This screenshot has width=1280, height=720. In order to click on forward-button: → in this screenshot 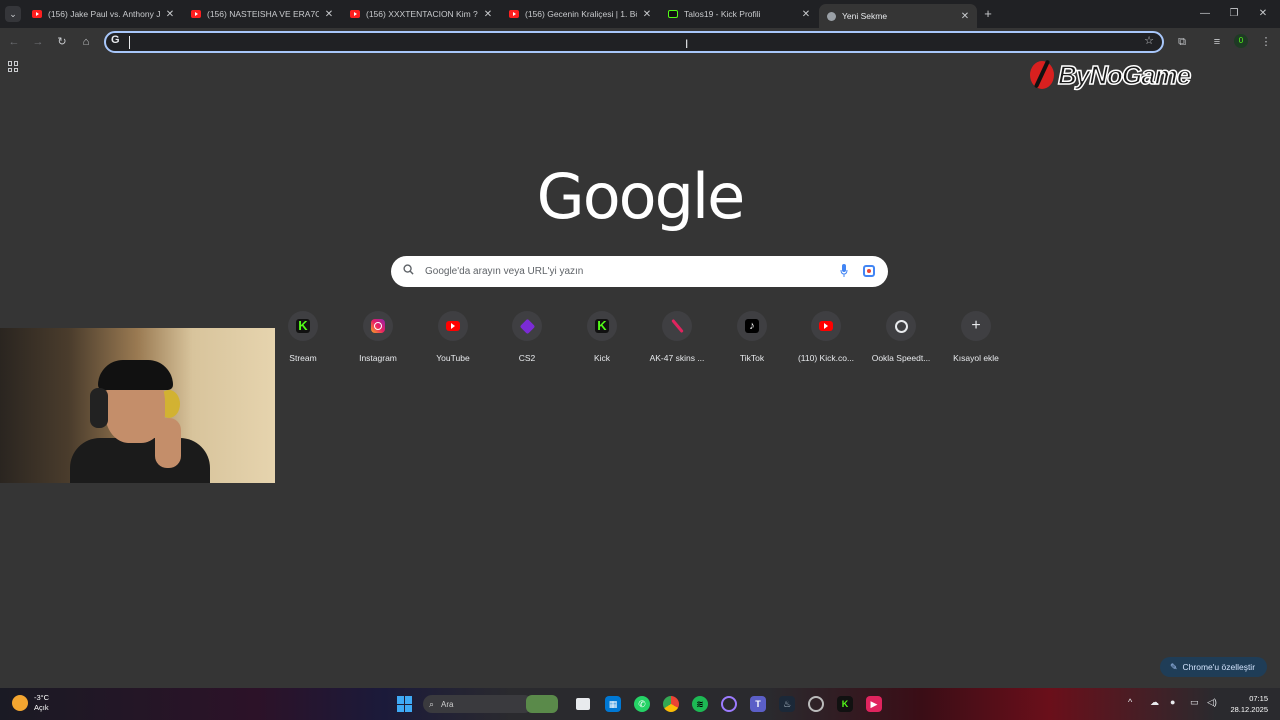, I will do `click(38, 42)`.